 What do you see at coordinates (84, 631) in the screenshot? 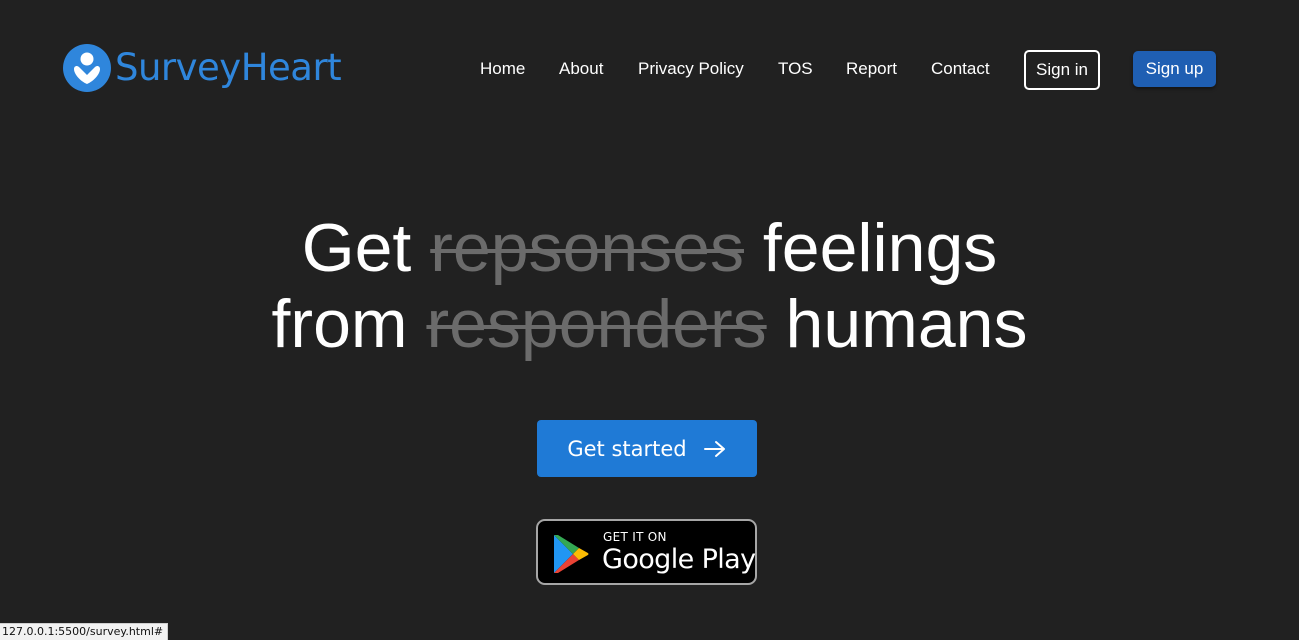
I see `browser-status-bar: 127.0.0.1:5500/survey.html#` at bounding box center [84, 631].